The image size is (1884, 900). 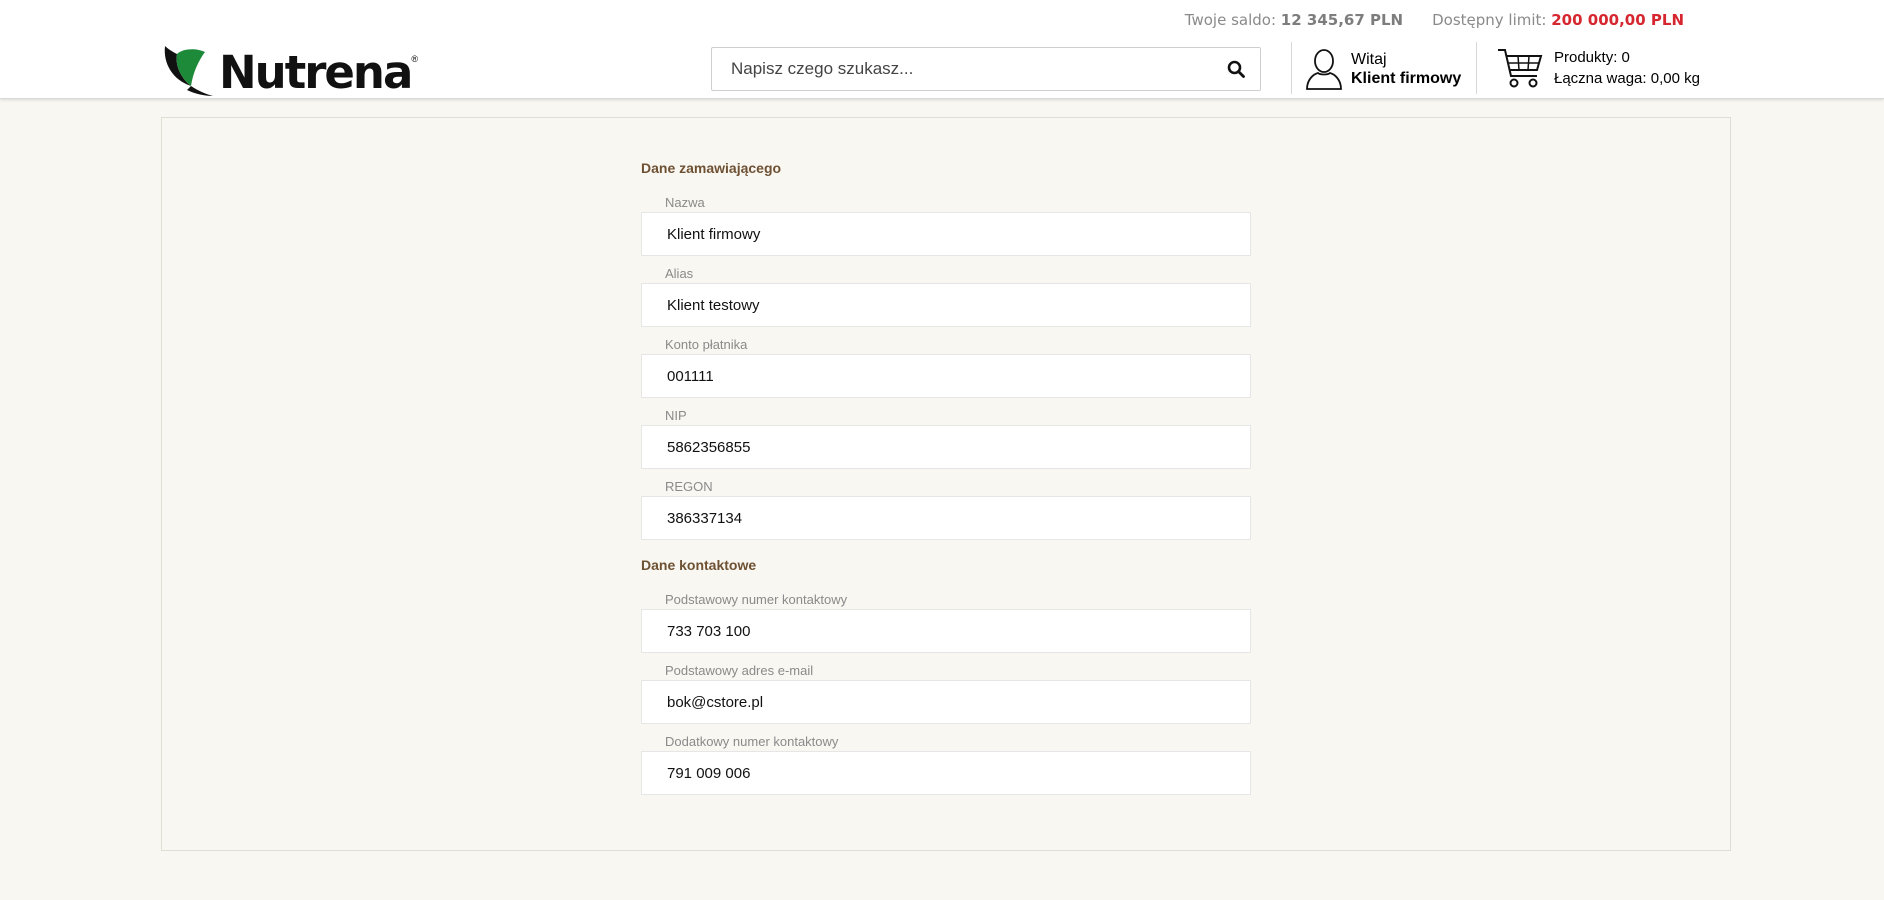 I want to click on field-label-nip: NIP, so click(x=676, y=415).